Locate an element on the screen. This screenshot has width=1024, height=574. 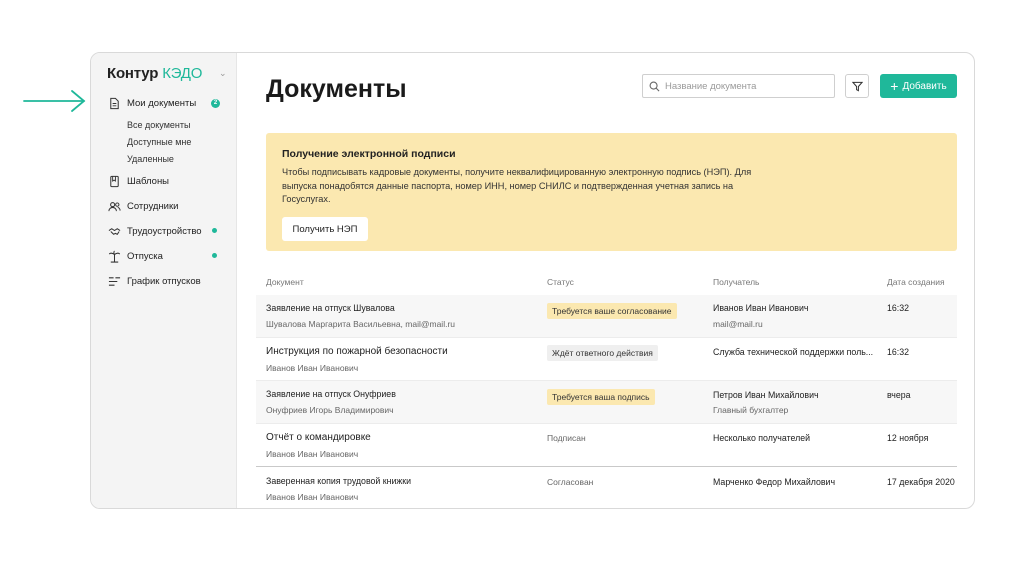
schedule-icon is located at coordinates (114, 281).